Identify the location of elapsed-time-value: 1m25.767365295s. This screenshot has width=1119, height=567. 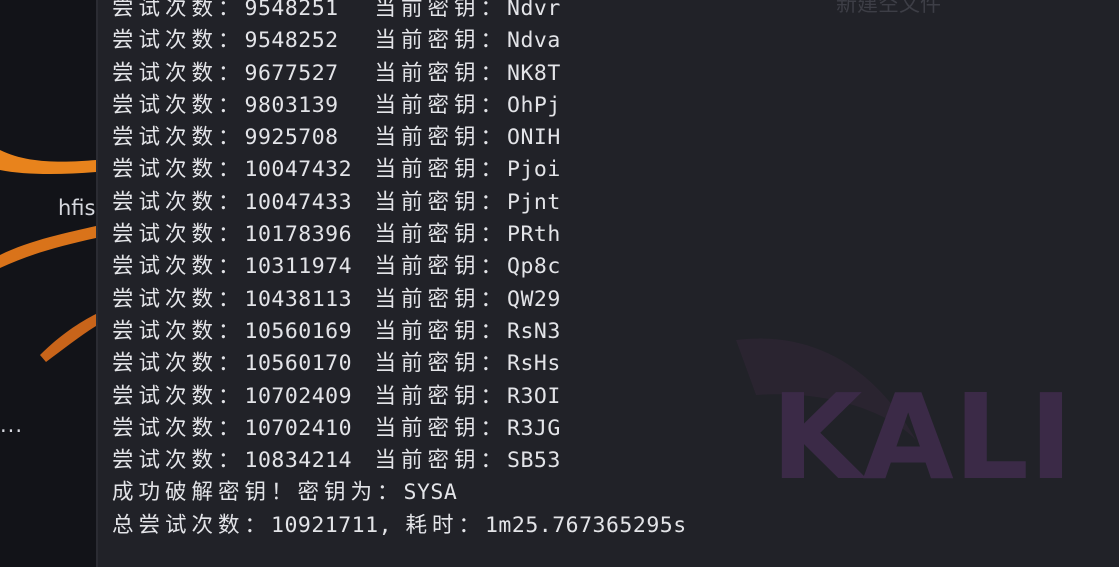
(585, 525).